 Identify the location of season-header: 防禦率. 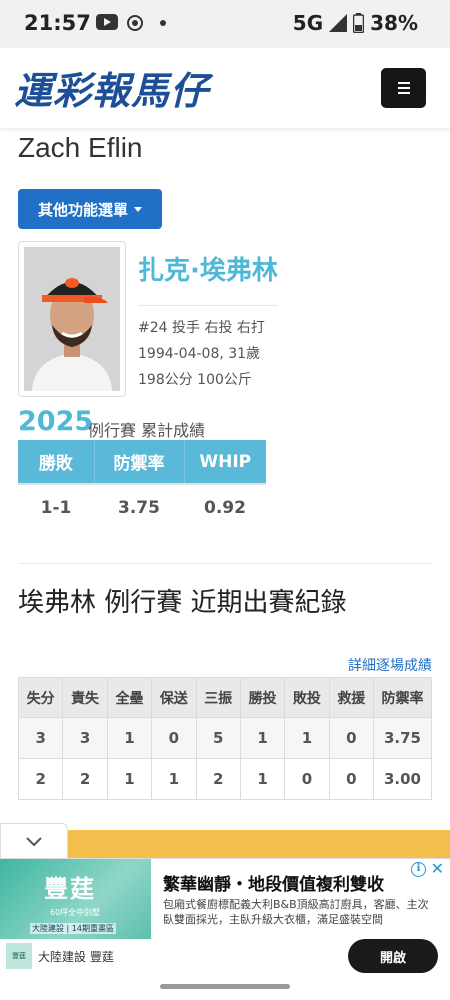
(139, 462).